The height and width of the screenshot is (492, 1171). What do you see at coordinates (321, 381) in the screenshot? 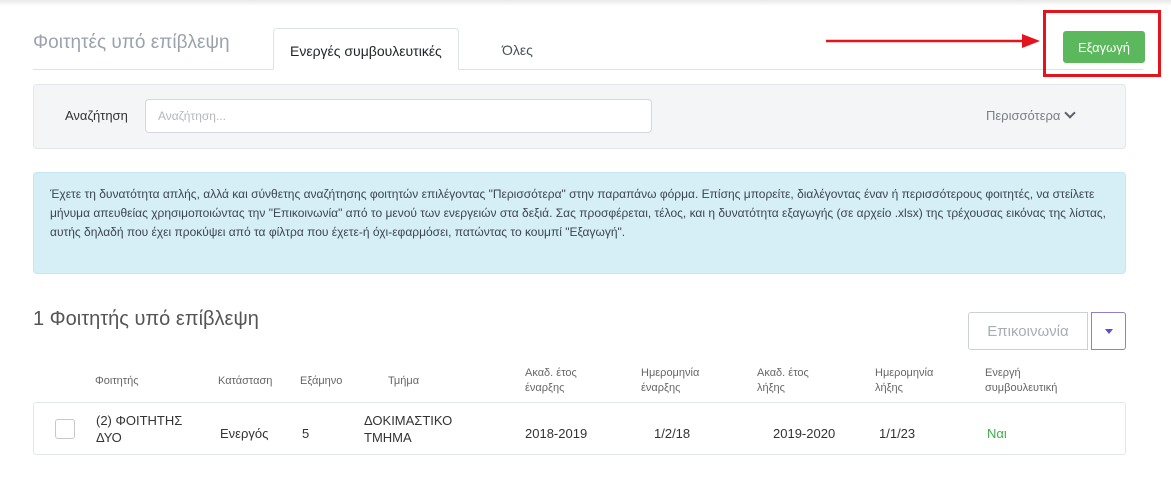
I see `col-header-semester: Εξάμηνο` at bounding box center [321, 381].